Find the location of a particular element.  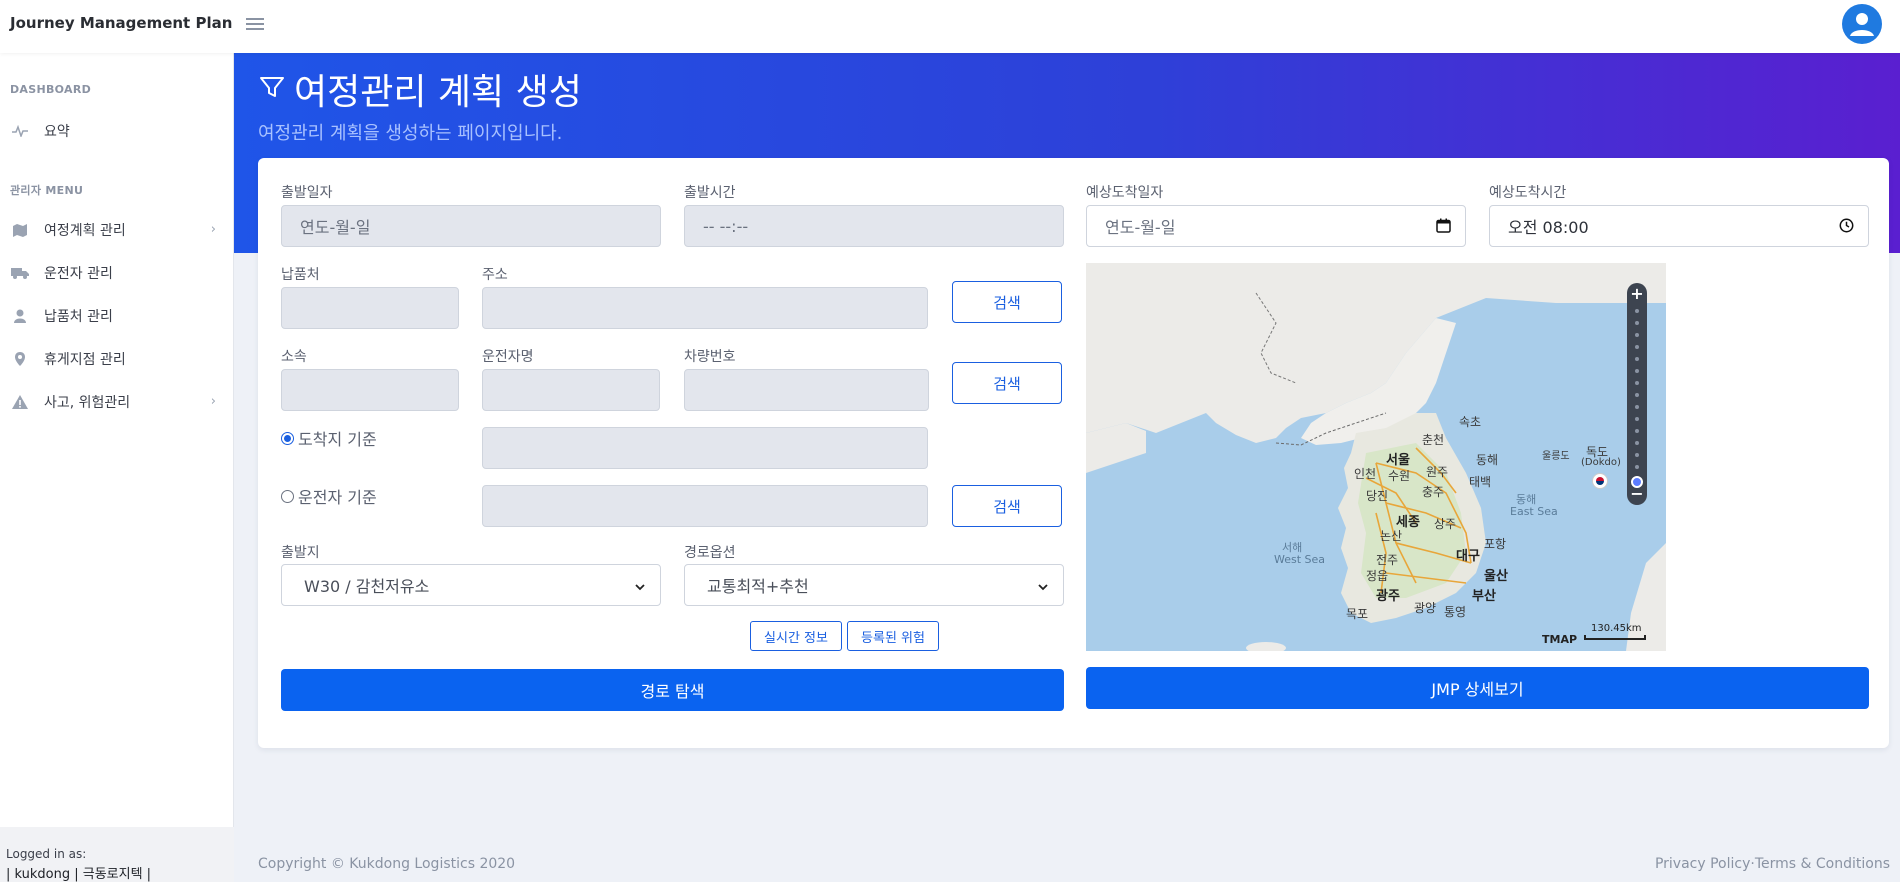

sidebar-item-label: 휴게지점 관리 is located at coordinates (85, 360).